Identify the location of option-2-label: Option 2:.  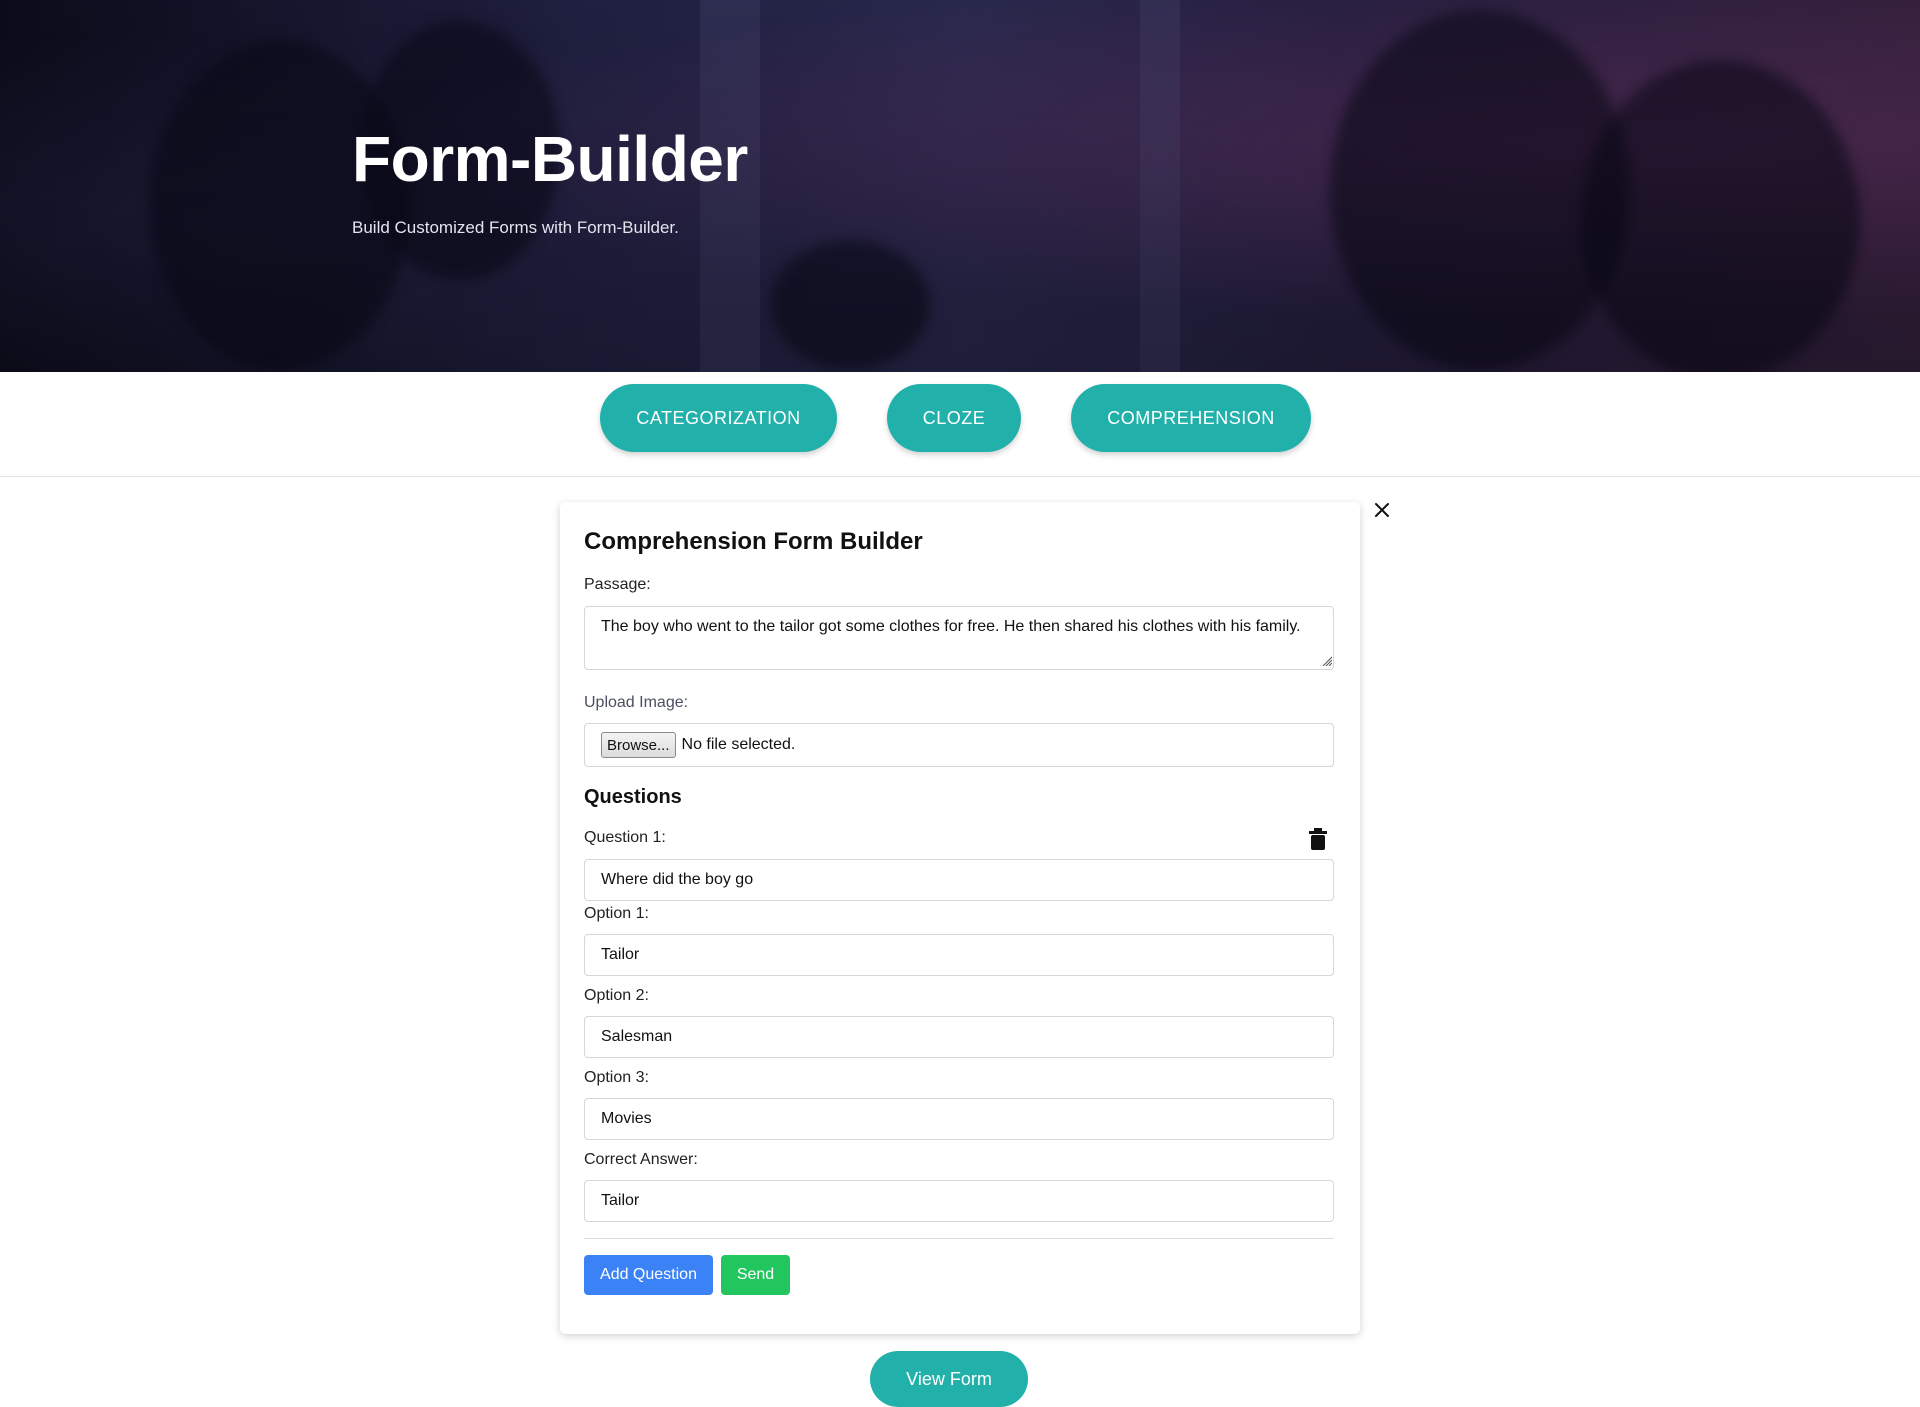
(616, 995).